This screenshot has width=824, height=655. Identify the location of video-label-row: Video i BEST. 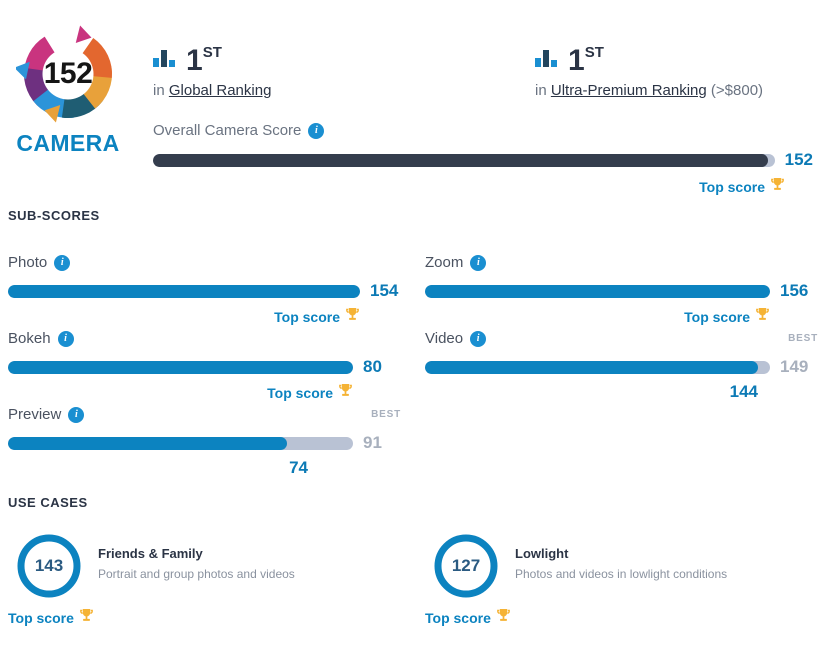
(621, 338).